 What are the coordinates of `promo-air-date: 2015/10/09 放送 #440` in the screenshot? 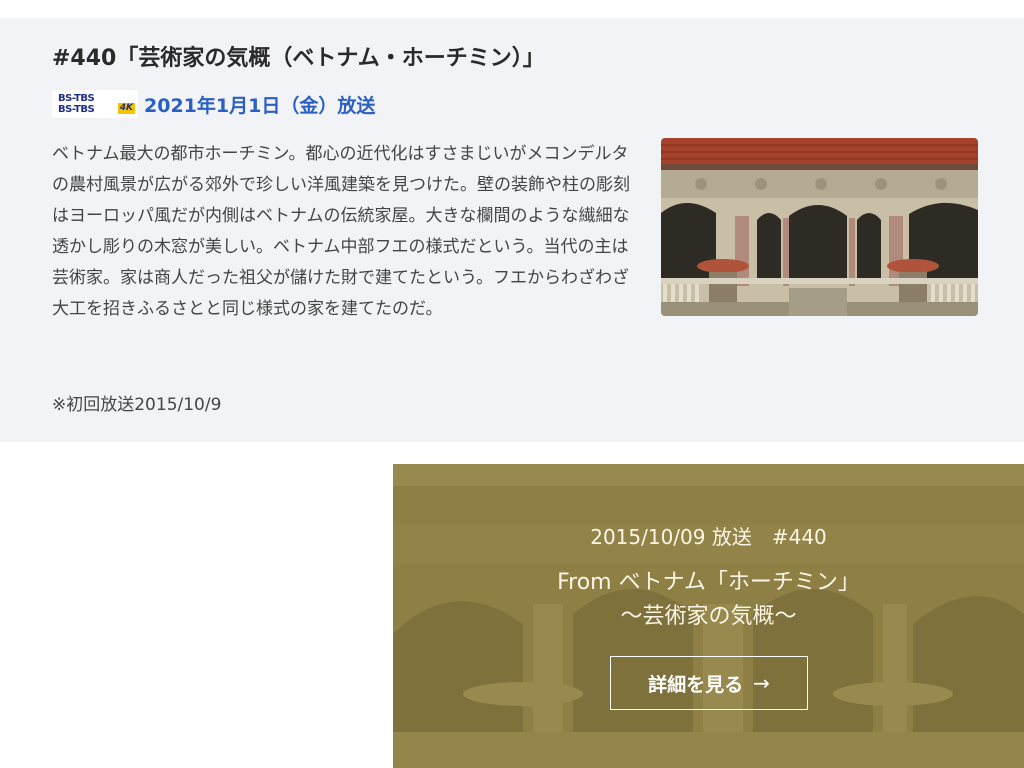 It's located at (708, 537).